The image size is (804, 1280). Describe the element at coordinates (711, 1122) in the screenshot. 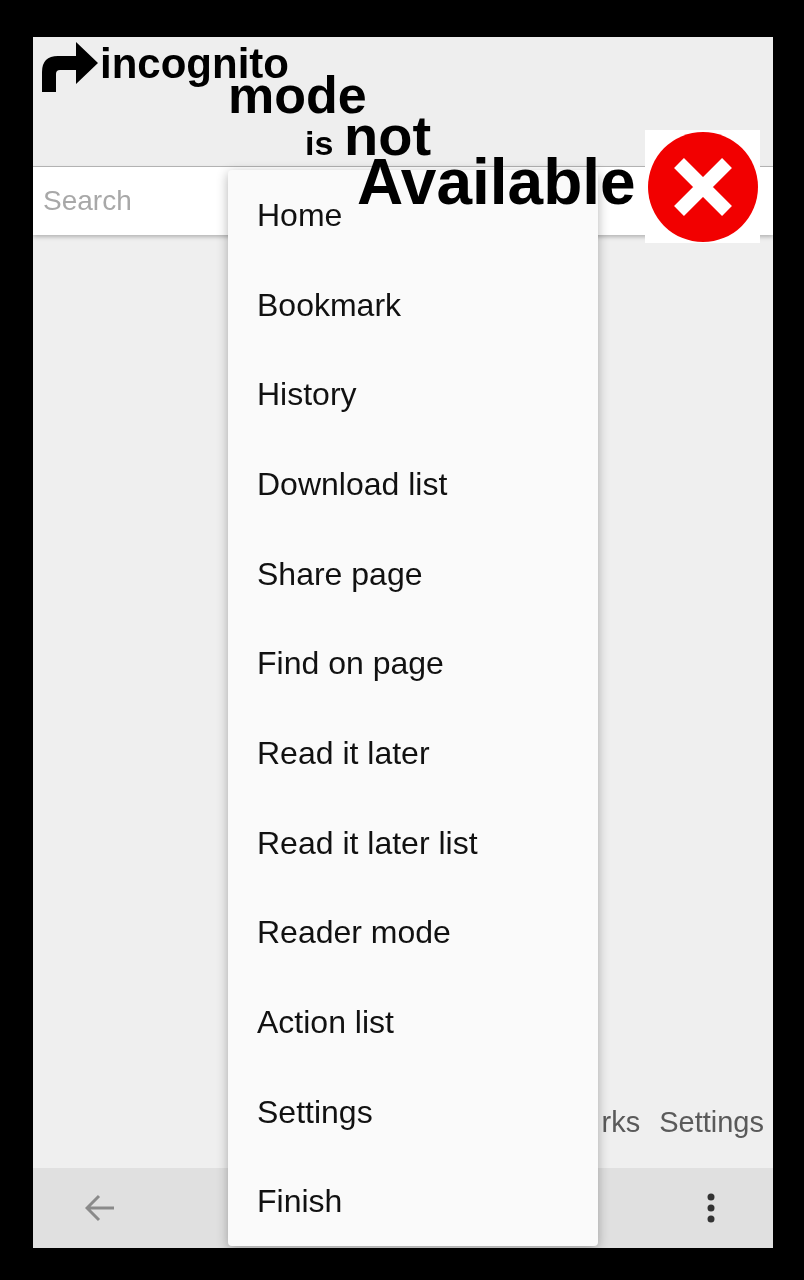

I see `tab-link: Settings` at that location.